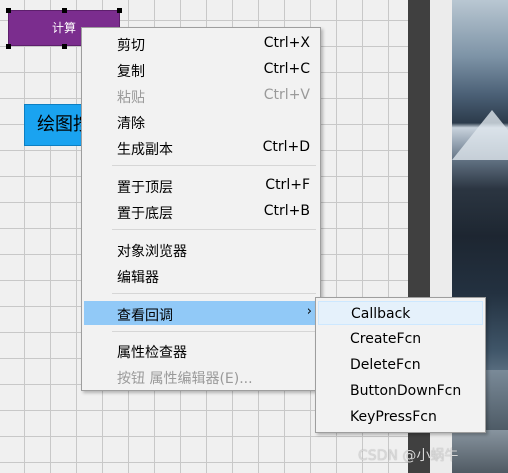  Describe the element at coordinates (286, 43) in the screenshot. I see `menu-item-shortcut: Ctrl+X` at that location.